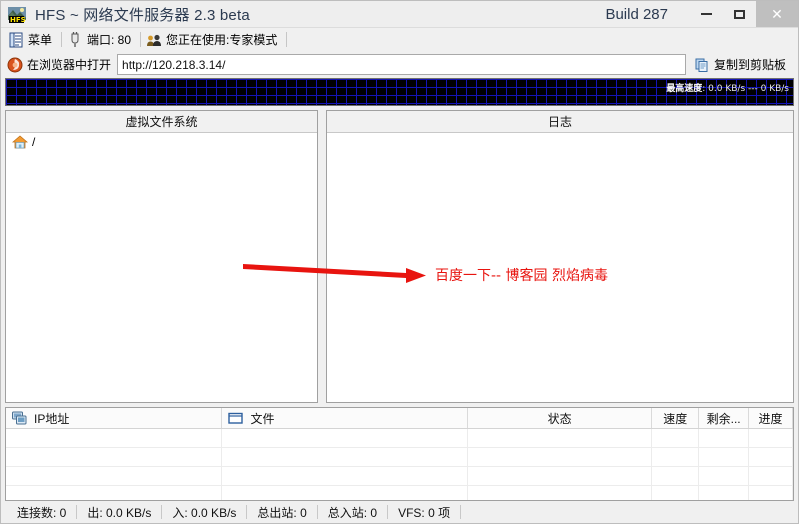 The height and width of the screenshot is (528, 799). Describe the element at coordinates (684, 89) in the screenshot. I see `speed-graph-label-prefix: 最高速度` at that location.